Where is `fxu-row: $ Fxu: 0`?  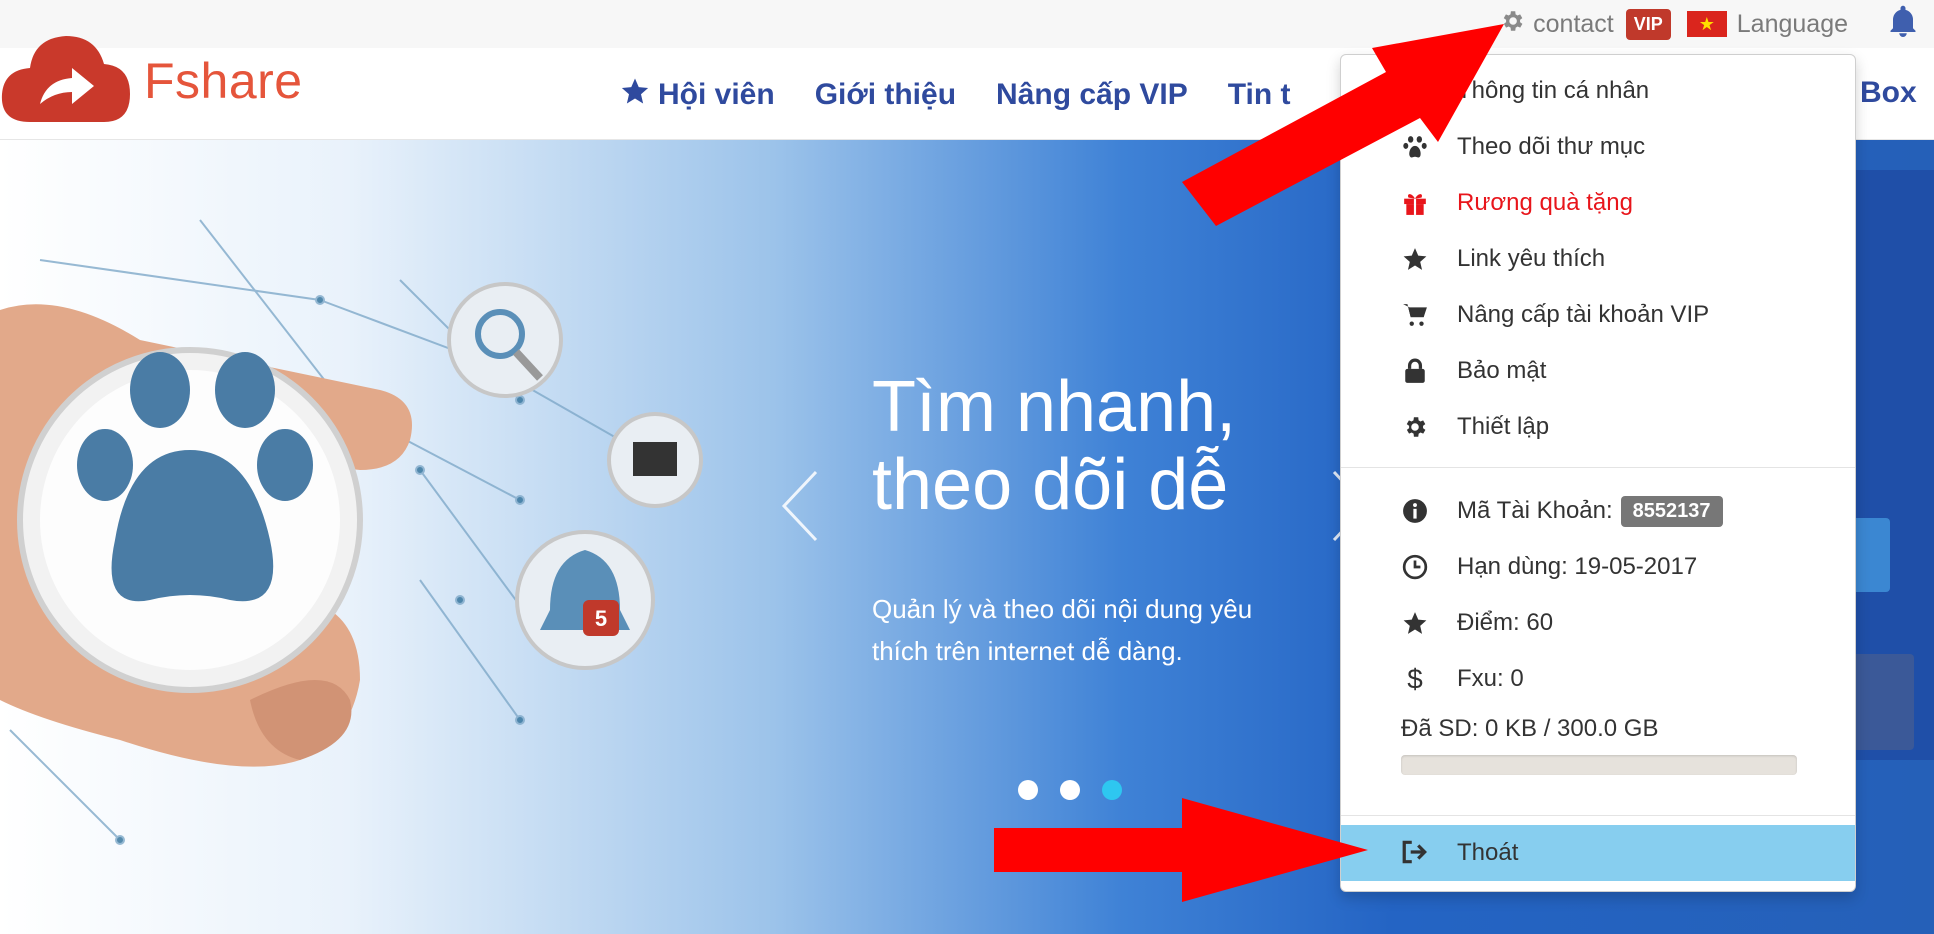 fxu-row: $ Fxu: 0 is located at coordinates (1598, 679).